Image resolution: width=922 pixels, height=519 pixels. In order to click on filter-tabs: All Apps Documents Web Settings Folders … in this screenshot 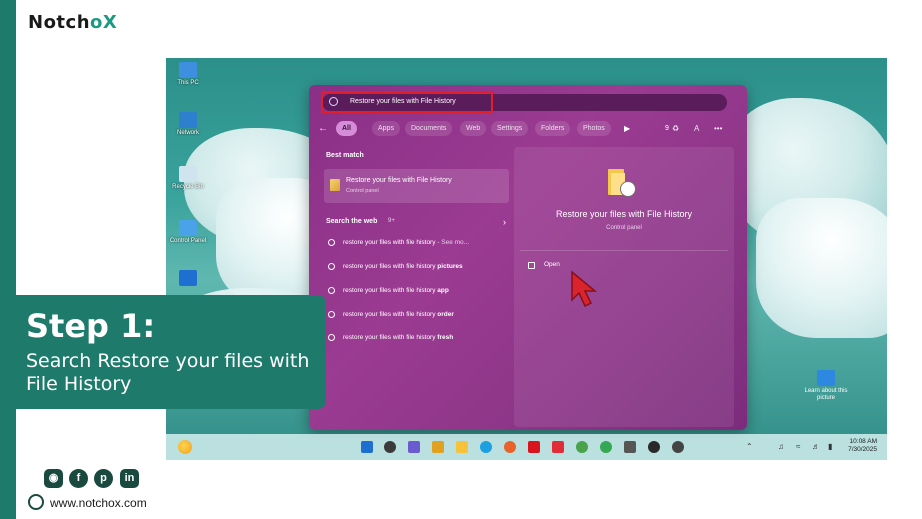, I will do `click(526, 129)`.